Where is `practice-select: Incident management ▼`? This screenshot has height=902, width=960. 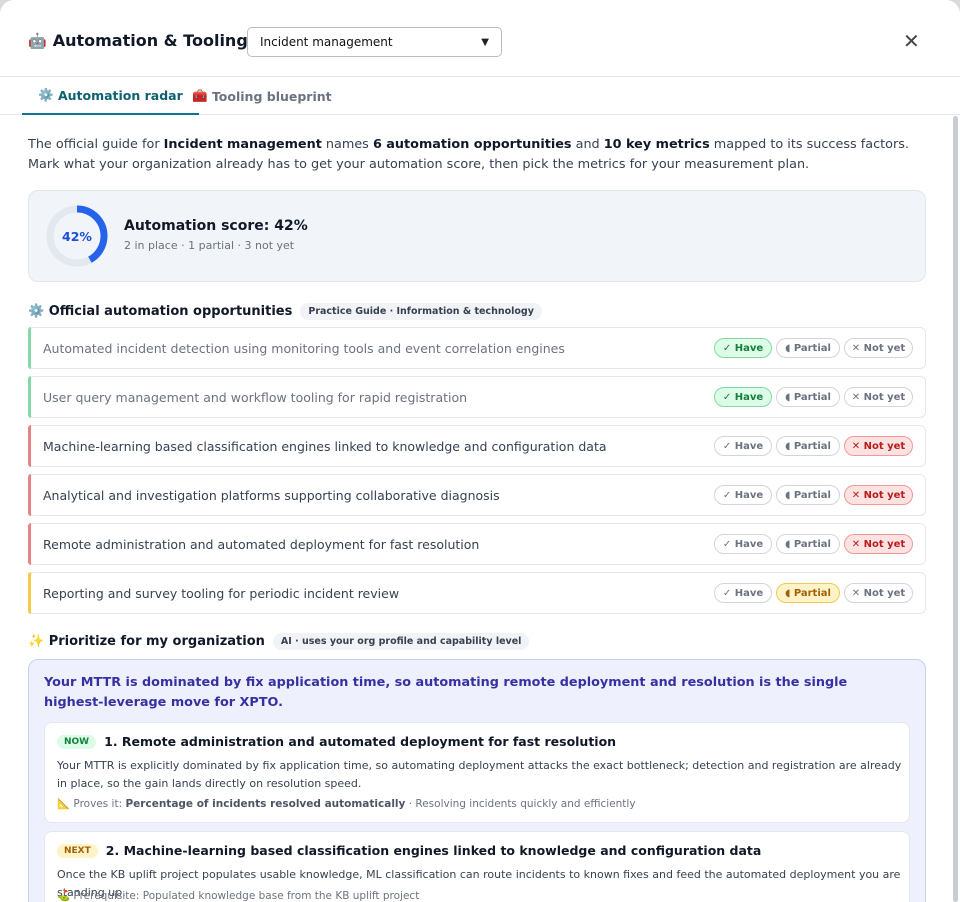 practice-select: Incident management ▼ is located at coordinates (374, 42).